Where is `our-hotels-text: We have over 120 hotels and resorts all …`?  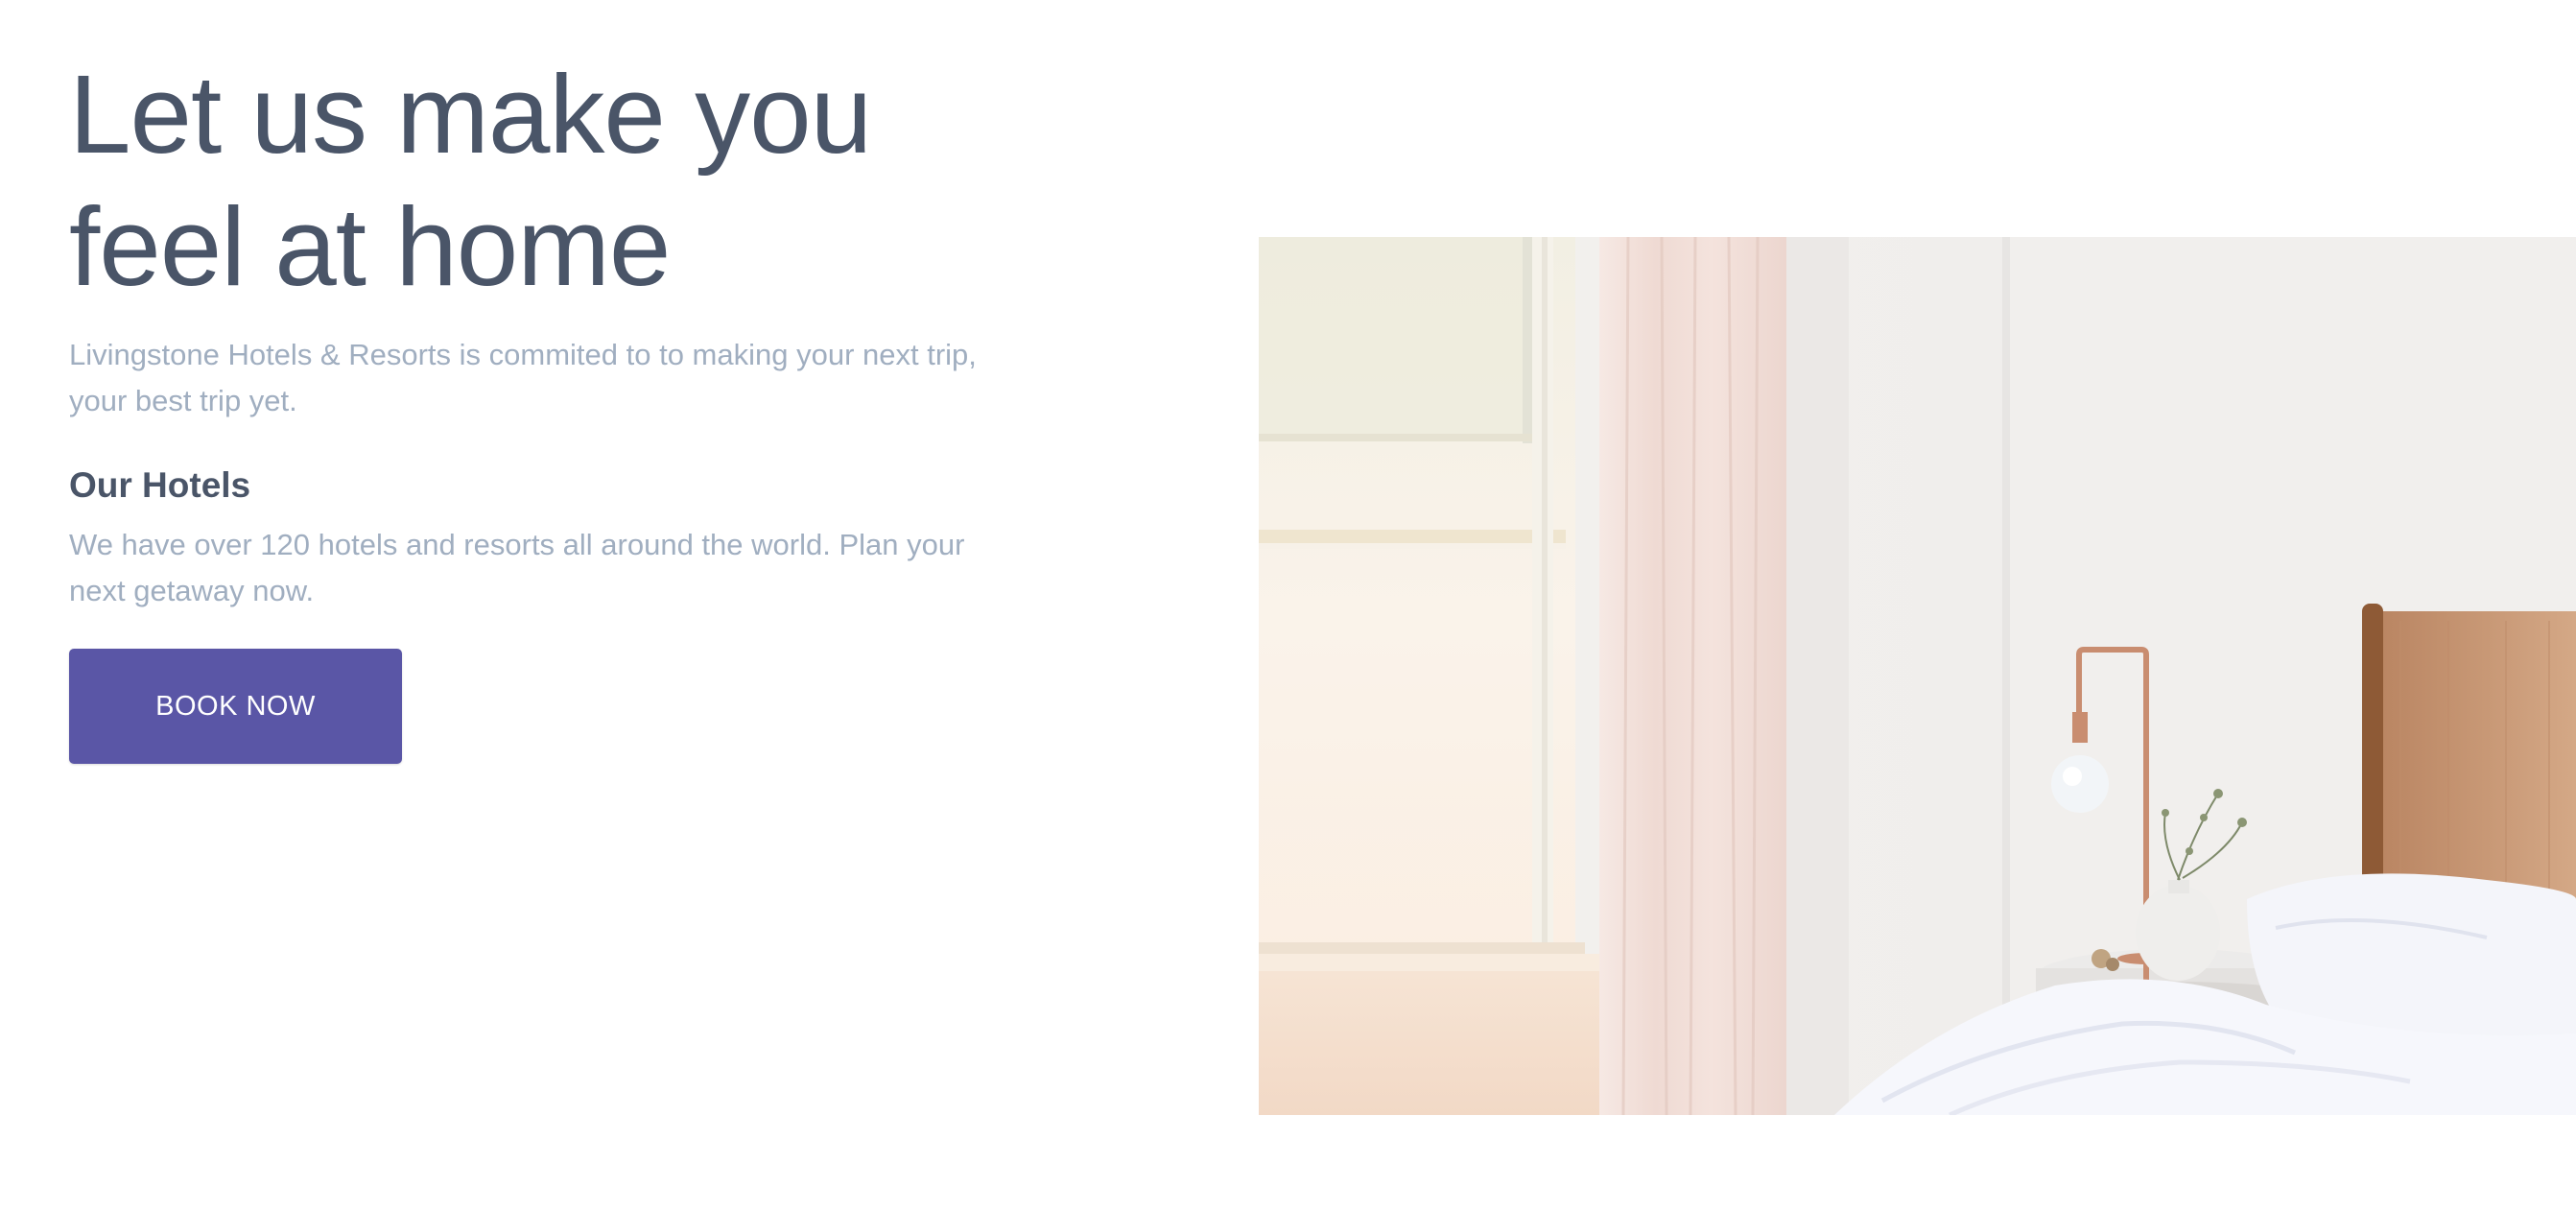
our-hotels-text: We have over 120 hotels and resorts all … is located at coordinates (517, 567).